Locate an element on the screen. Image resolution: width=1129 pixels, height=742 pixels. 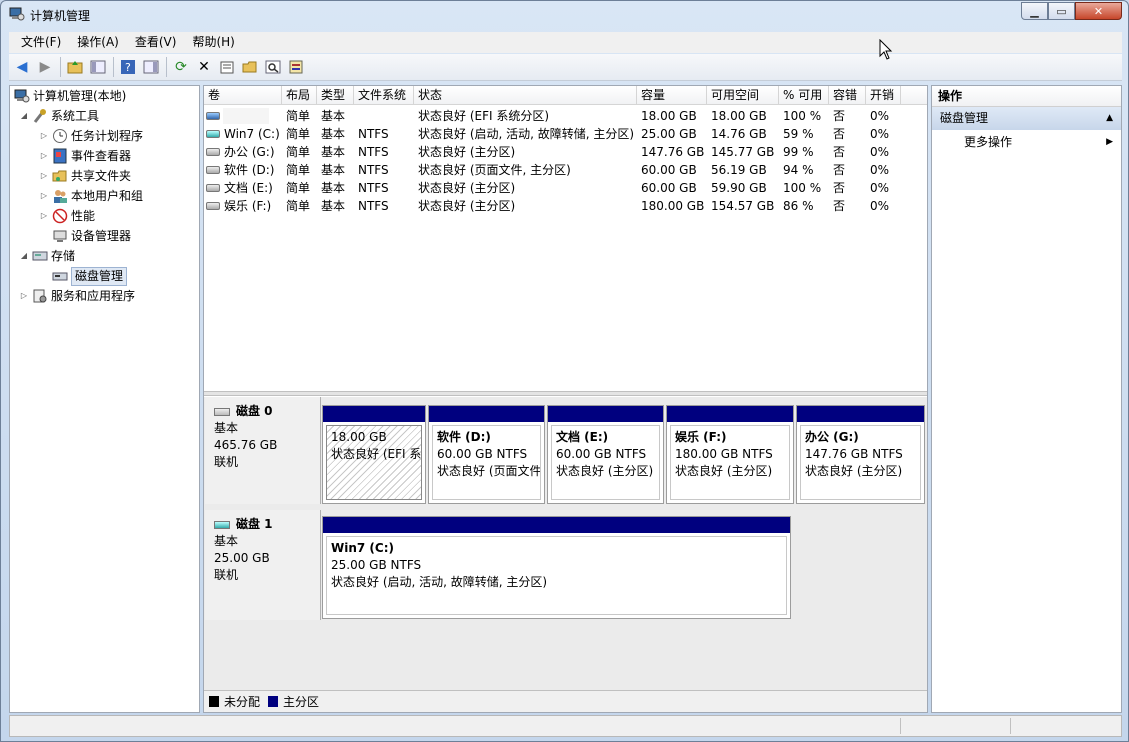
tree-item-local-users-groups: ▷ 本地用户和组 is located at coordinates (90, 196).